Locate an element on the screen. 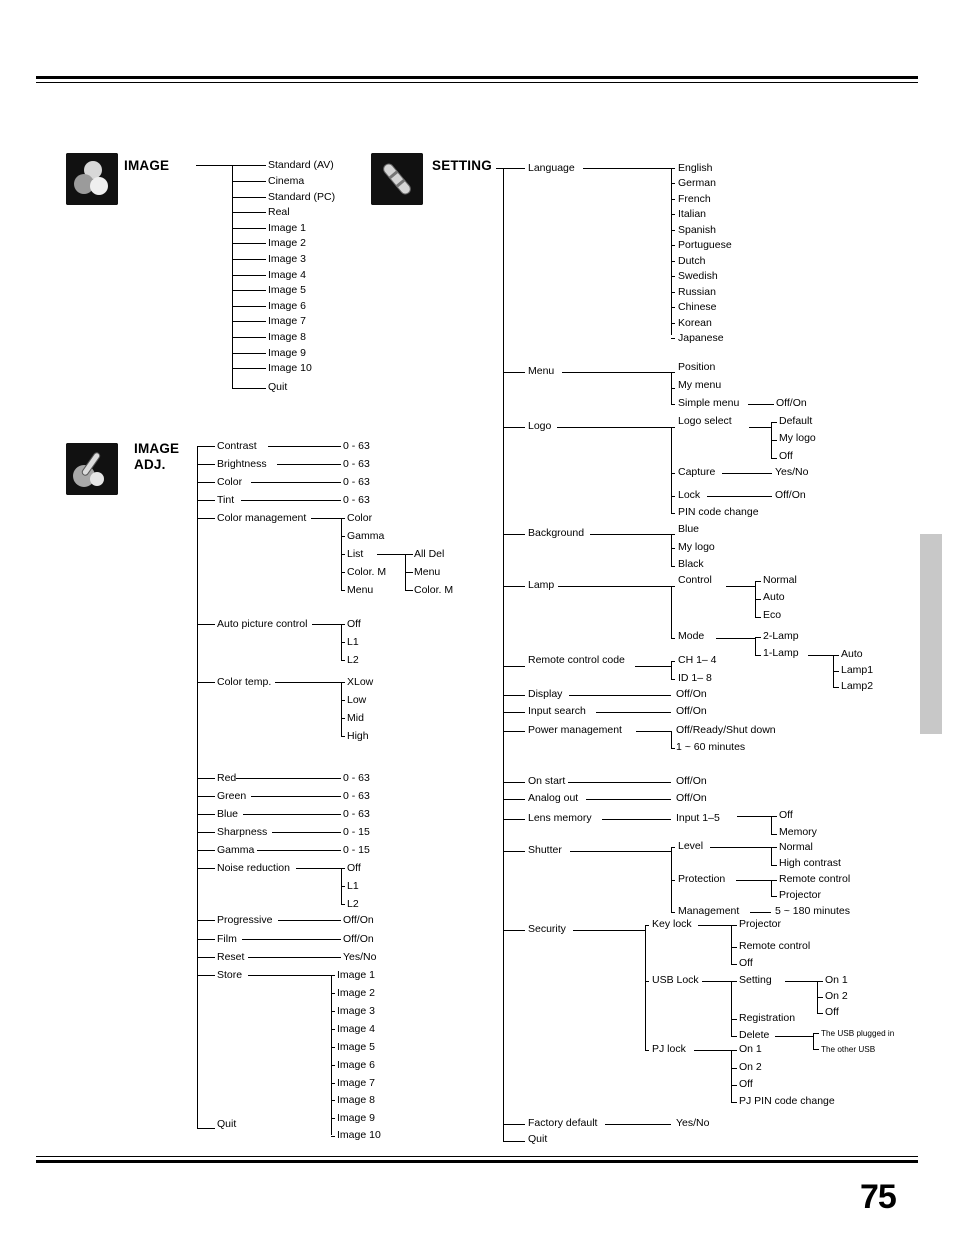 This screenshot has width=954, height=1235. logo-select-0: Default is located at coordinates (796, 421).